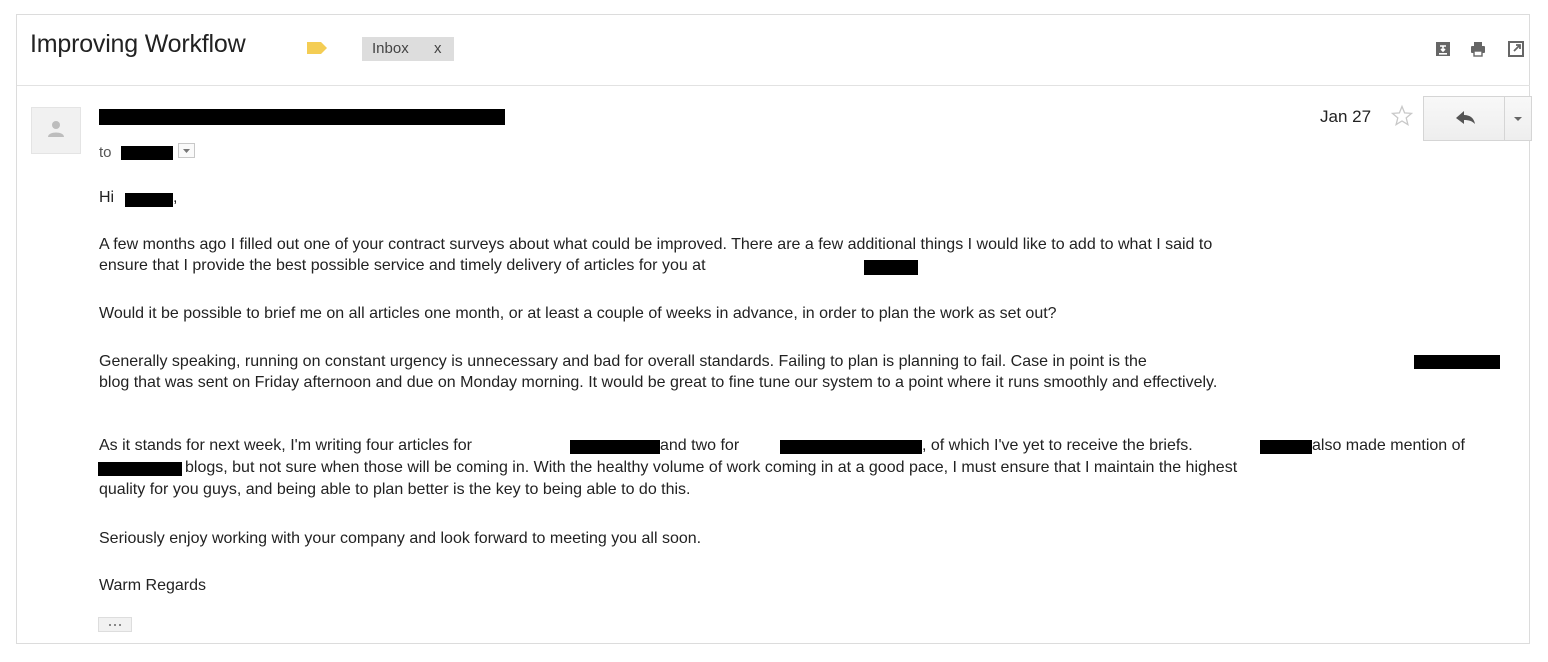 The image size is (1548, 662). Describe the element at coordinates (138, 44) in the screenshot. I see `thread-subject: Improving Workflow` at that location.